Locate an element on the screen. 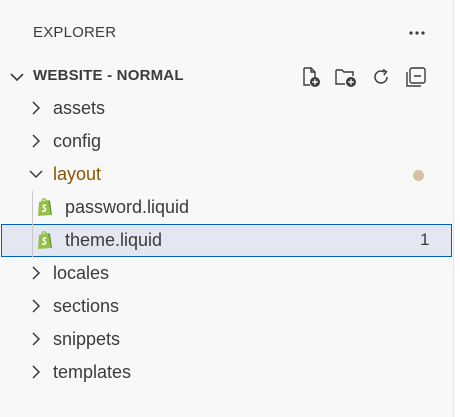  tree-folder-config: config is located at coordinates (227, 141).